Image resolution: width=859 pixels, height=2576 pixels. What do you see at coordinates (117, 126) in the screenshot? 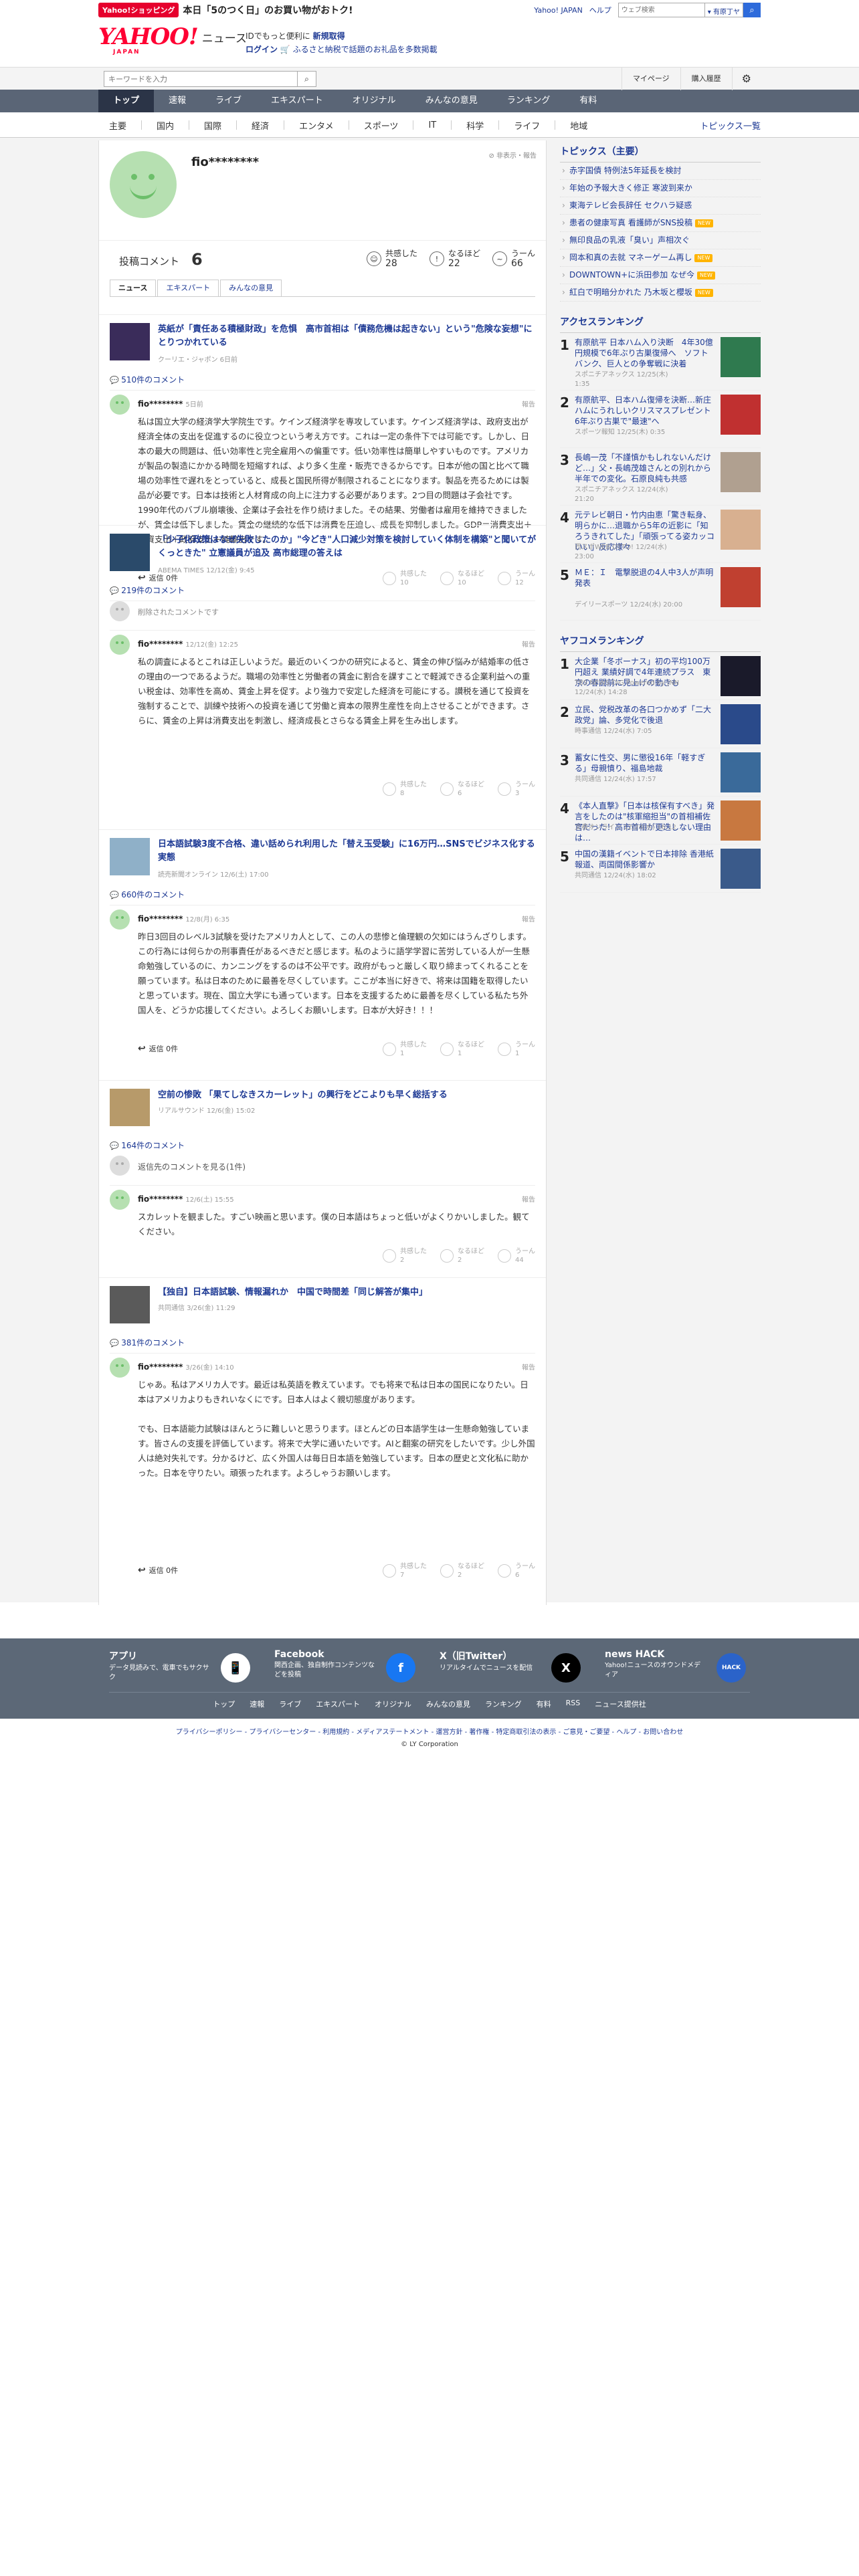
I see `category-tab-0: 主要` at bounding box center [117, 126].